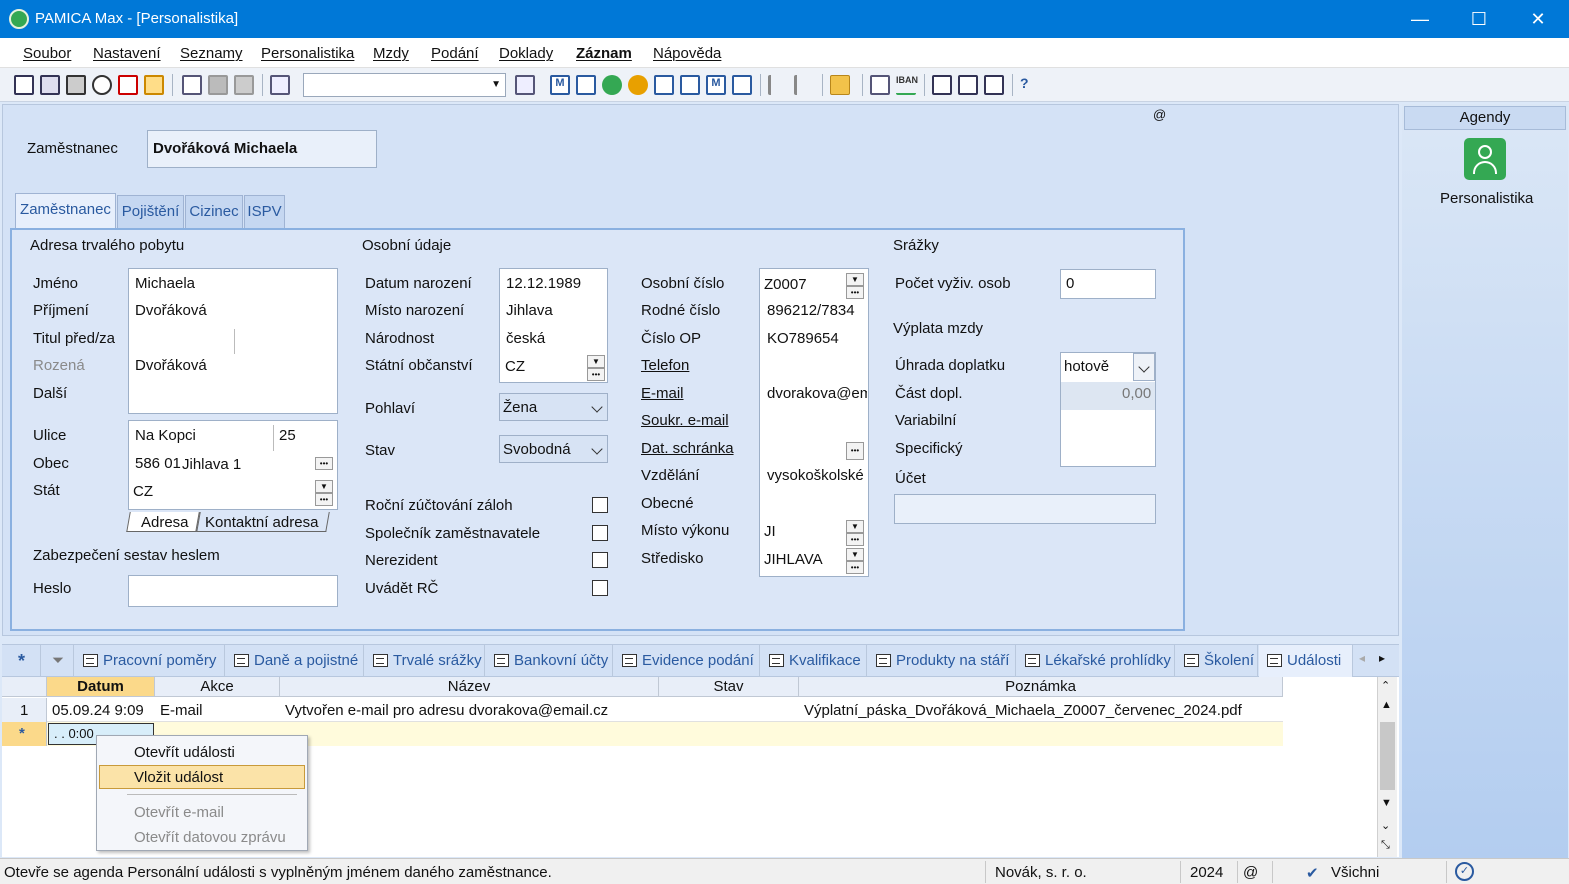 This screenshot has width=1569, height=884. Describe the element at coordinates (1479, 19) in the screenshot. I see `maximize-button: ☐` at that location.